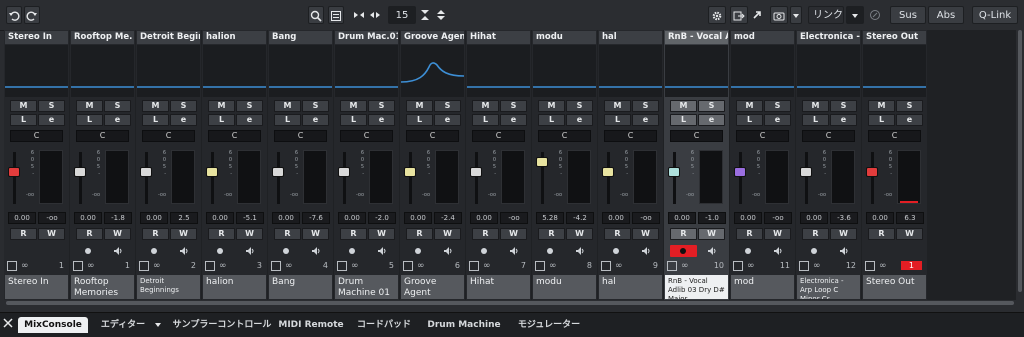  What do you see at coordinates (779, 15) in the screenshot?
I see `snapshot-button` at bounding box center [779, 15].